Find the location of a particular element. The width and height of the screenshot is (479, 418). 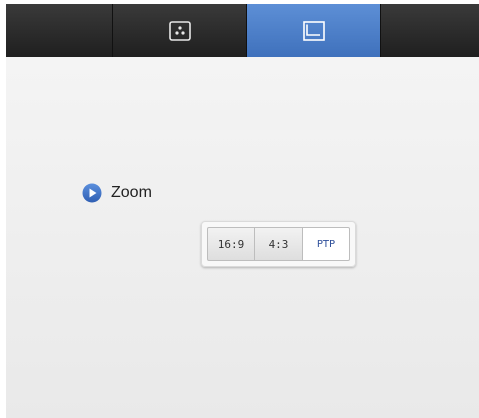

zoom-segmented-control: 16:9 4:3 PTP is located at coordinates (278, 244).